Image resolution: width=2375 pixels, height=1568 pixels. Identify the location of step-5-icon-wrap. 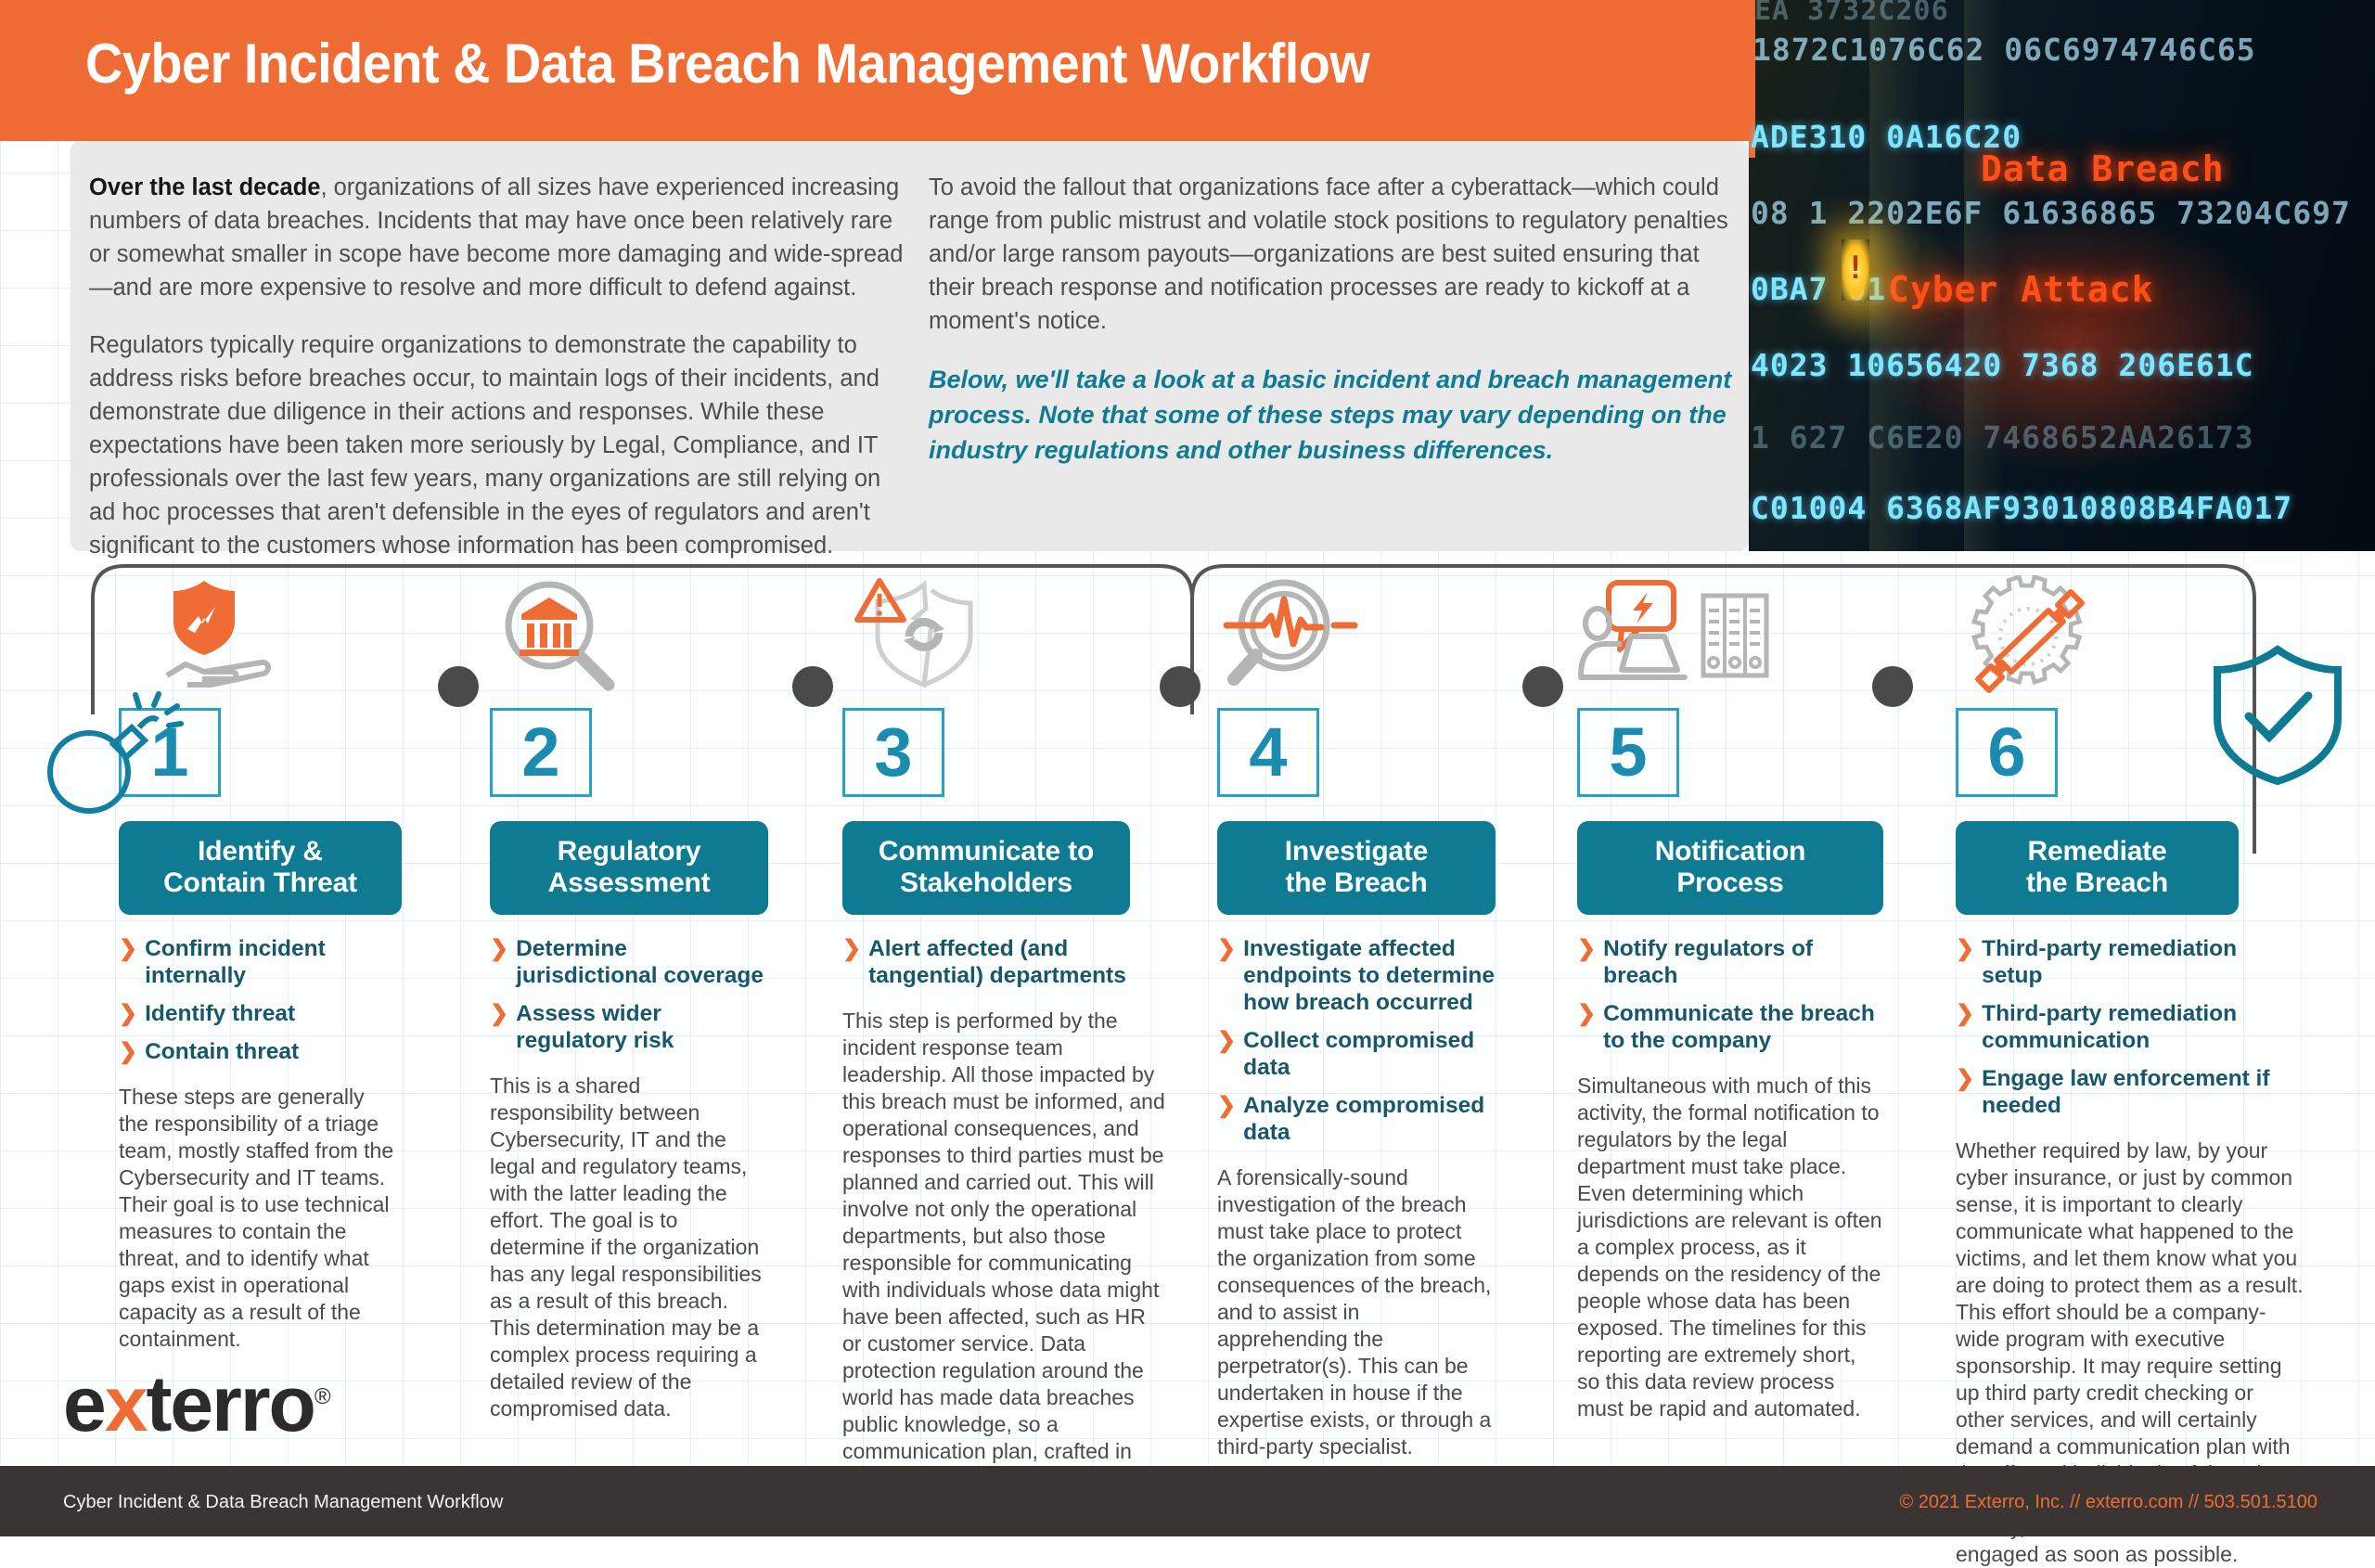
(1730, 638).